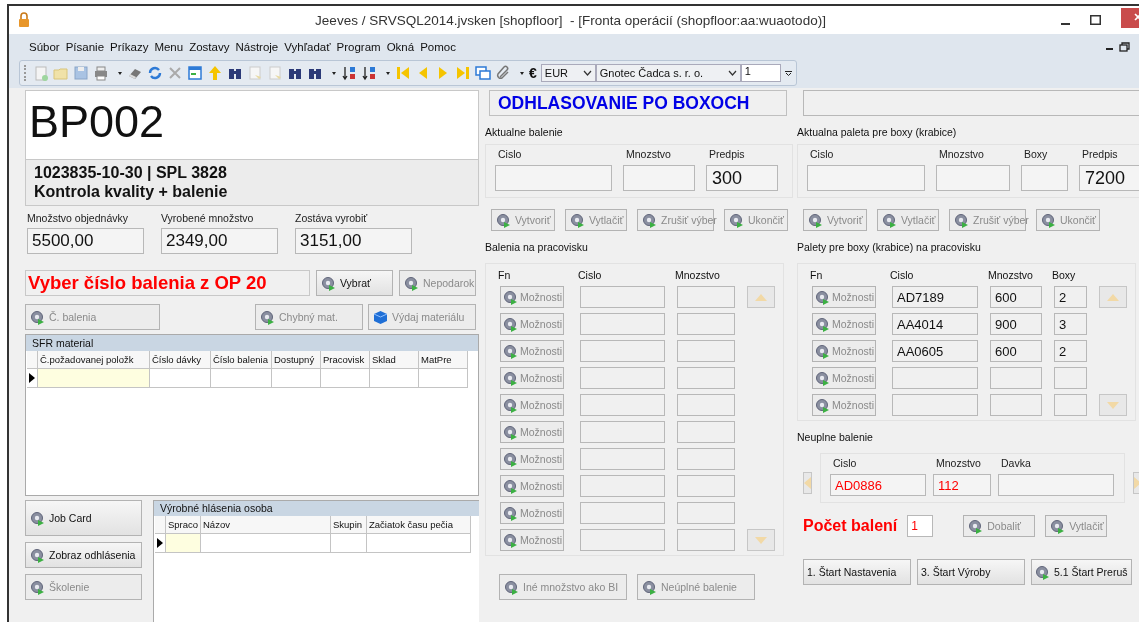 This screenshot has width=1139, height=622. I want to click on column-header: Spraco, so click(183, 525).